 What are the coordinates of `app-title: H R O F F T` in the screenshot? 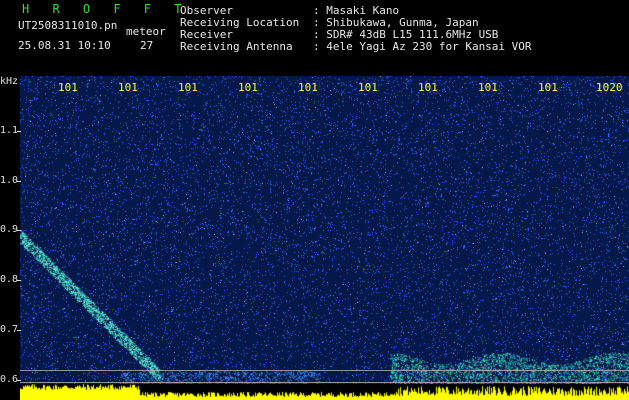 It's located at (106, 9).